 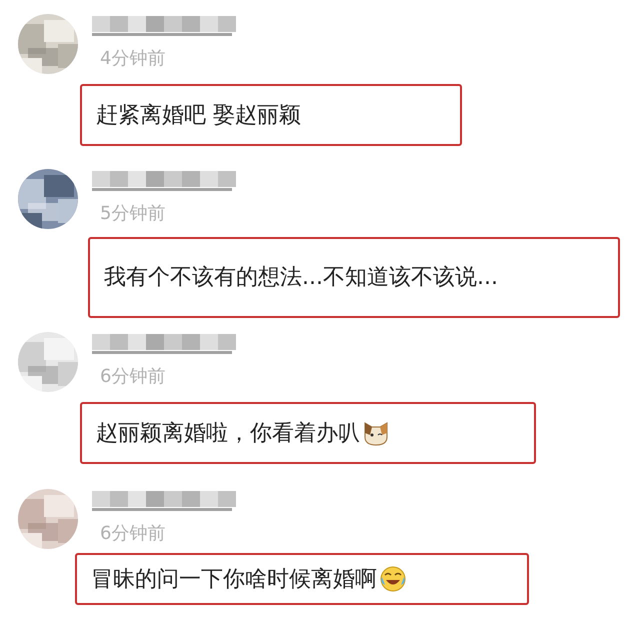 I want to click on comment-text: 赶紧离婚吧 娶赵丽颖, so click(x=198, y=116).